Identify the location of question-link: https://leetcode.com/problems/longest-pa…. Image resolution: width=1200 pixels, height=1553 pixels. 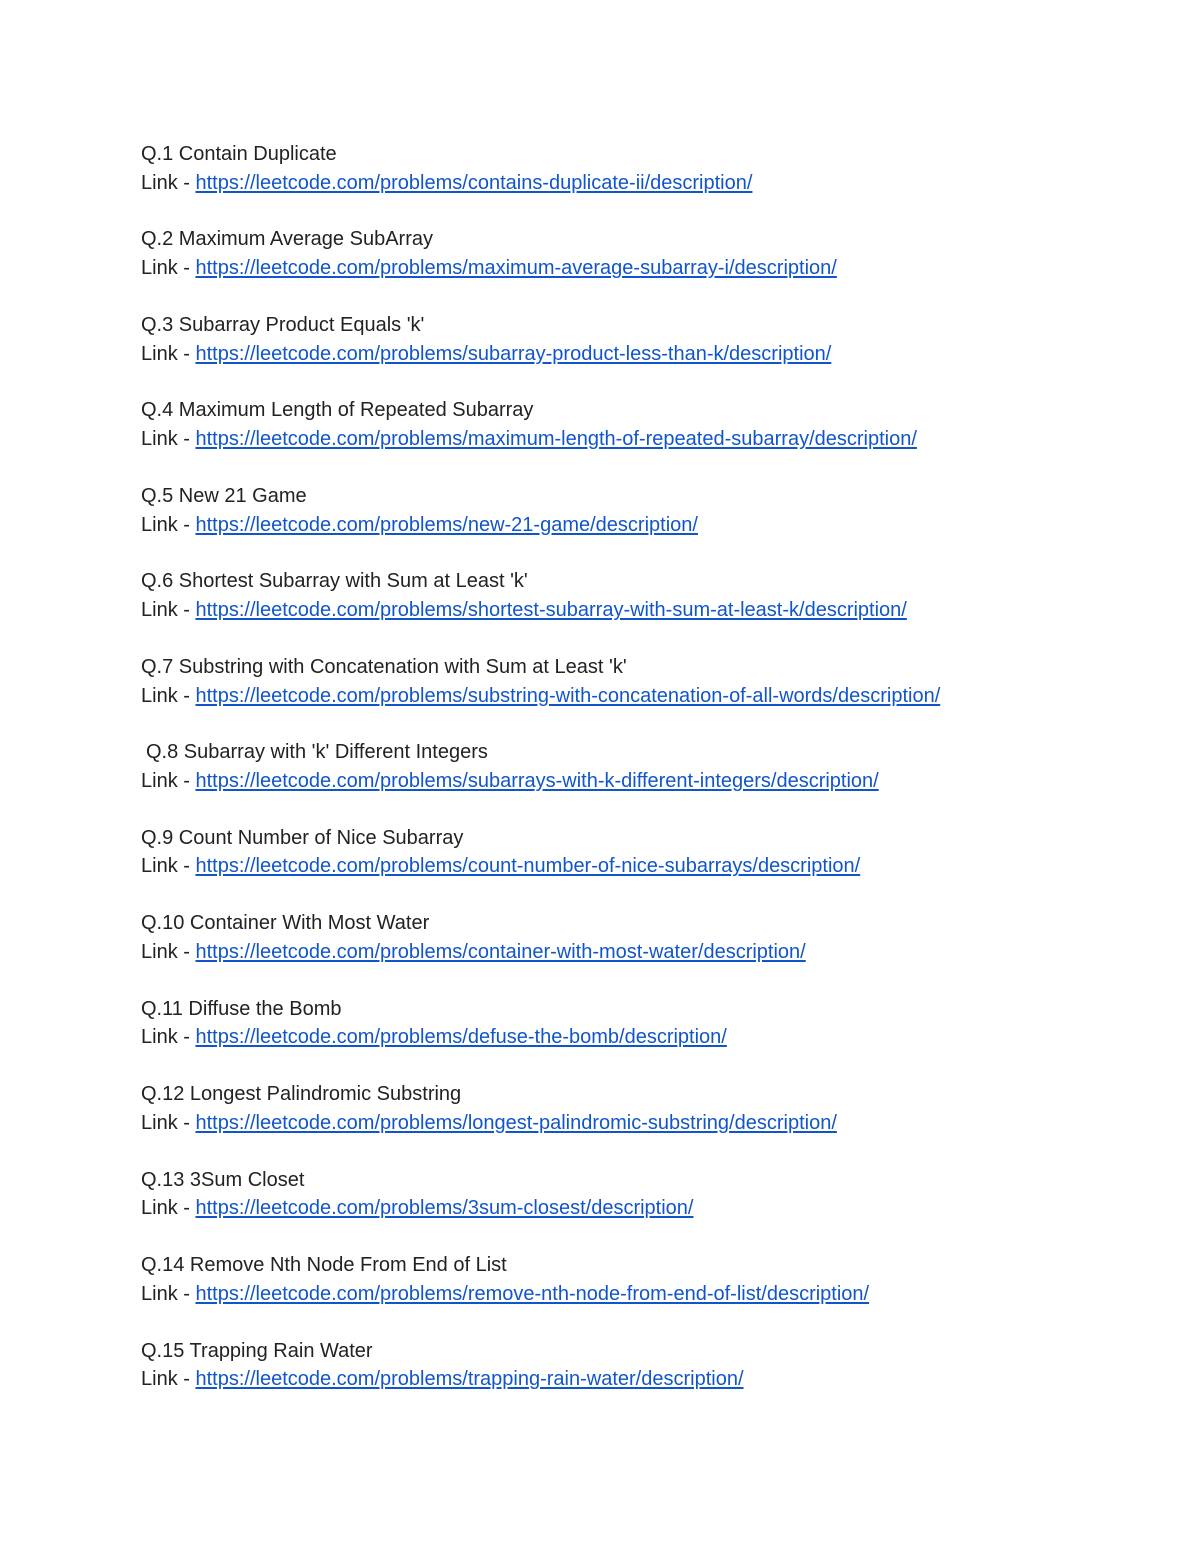
(515, 1123).